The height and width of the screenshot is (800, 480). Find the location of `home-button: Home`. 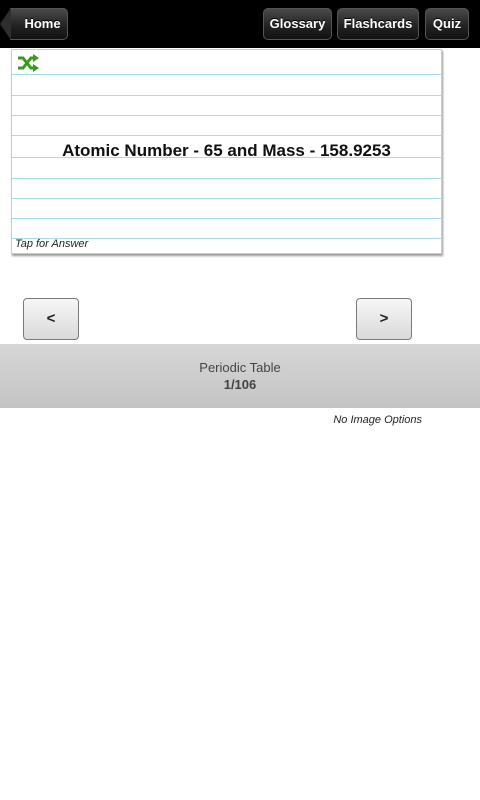

home-button: Home is located at coordinates (34, 24).